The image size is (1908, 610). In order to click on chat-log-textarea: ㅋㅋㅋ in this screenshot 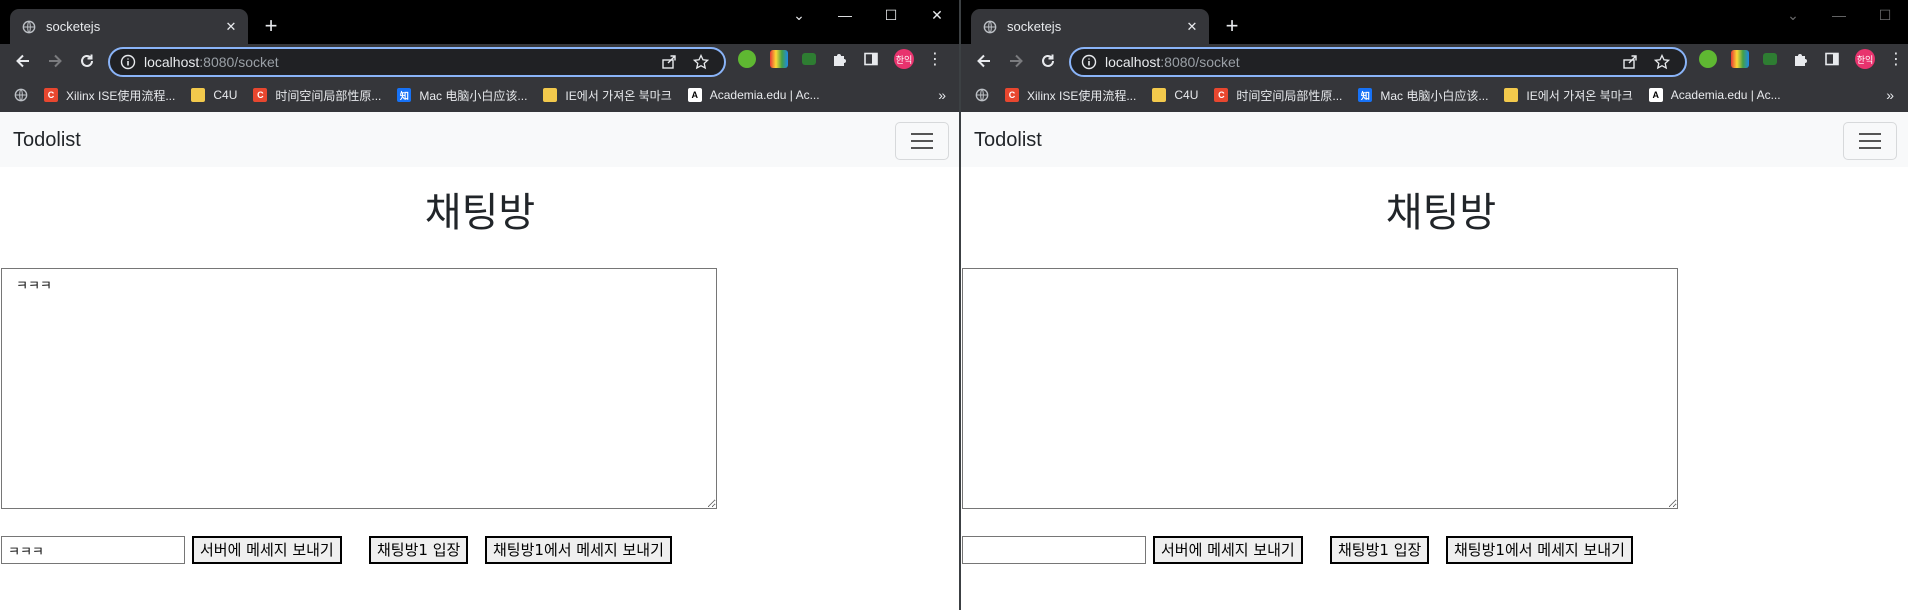, I will do `click(359, 388)`.